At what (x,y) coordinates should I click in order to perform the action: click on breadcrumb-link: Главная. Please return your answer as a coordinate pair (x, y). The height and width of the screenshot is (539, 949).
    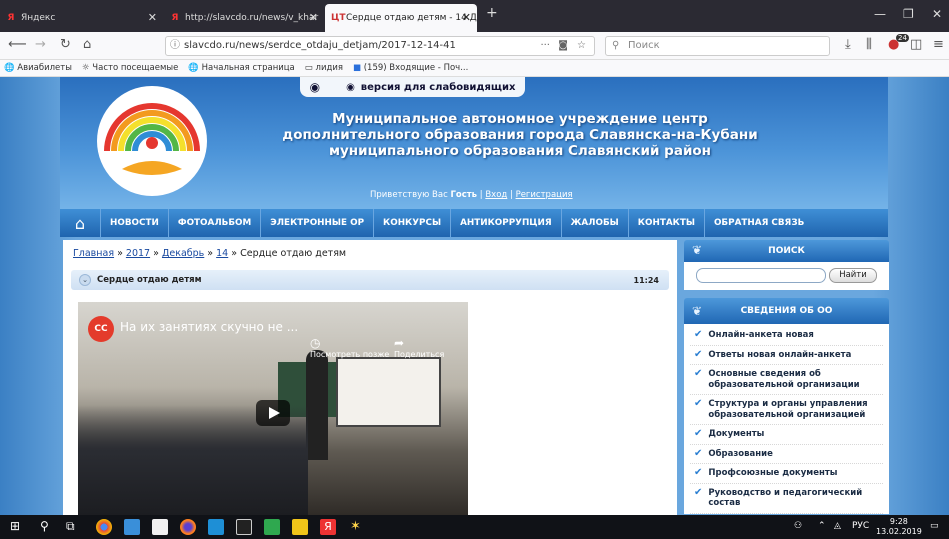
    Looking at the image, I should click on (93, 253).